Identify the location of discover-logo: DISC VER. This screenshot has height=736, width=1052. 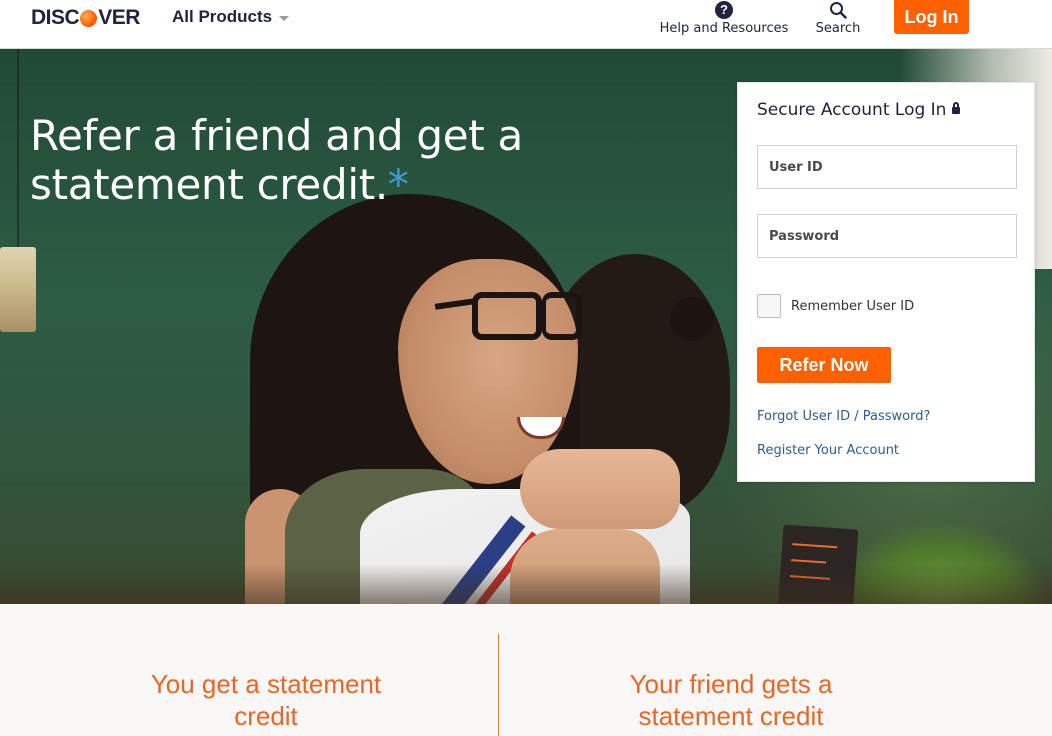
(85, 18).